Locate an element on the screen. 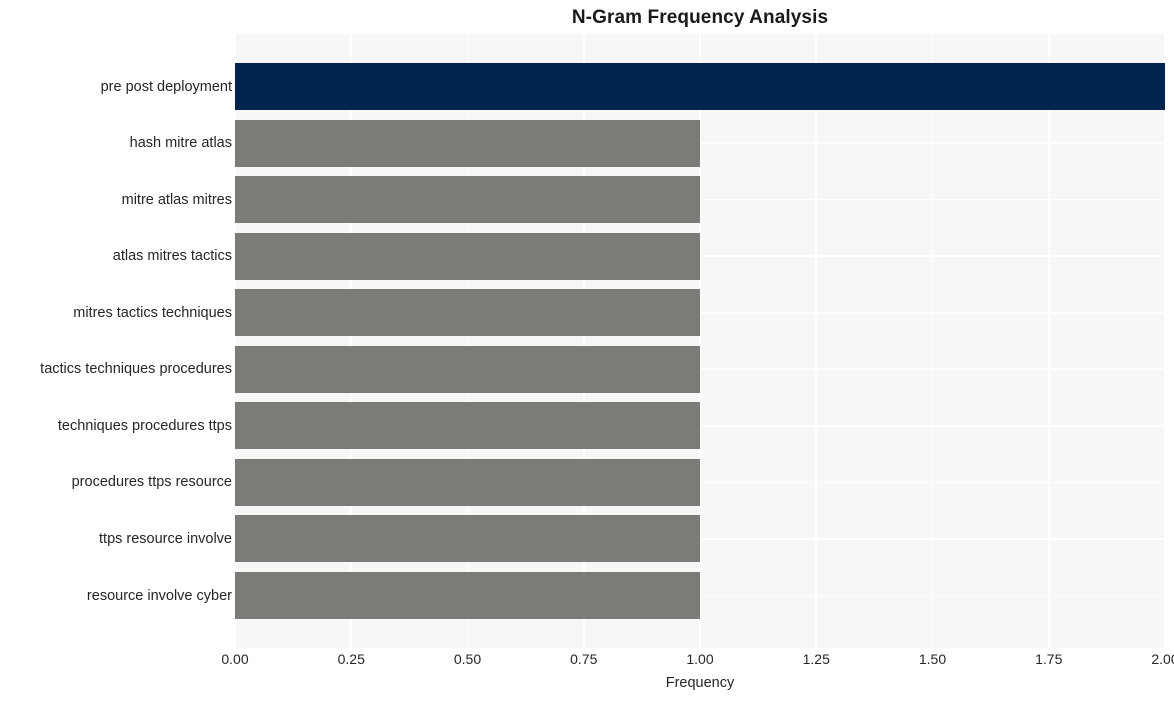  x-axis-title: Frequency is located at coordinates (700, 683).